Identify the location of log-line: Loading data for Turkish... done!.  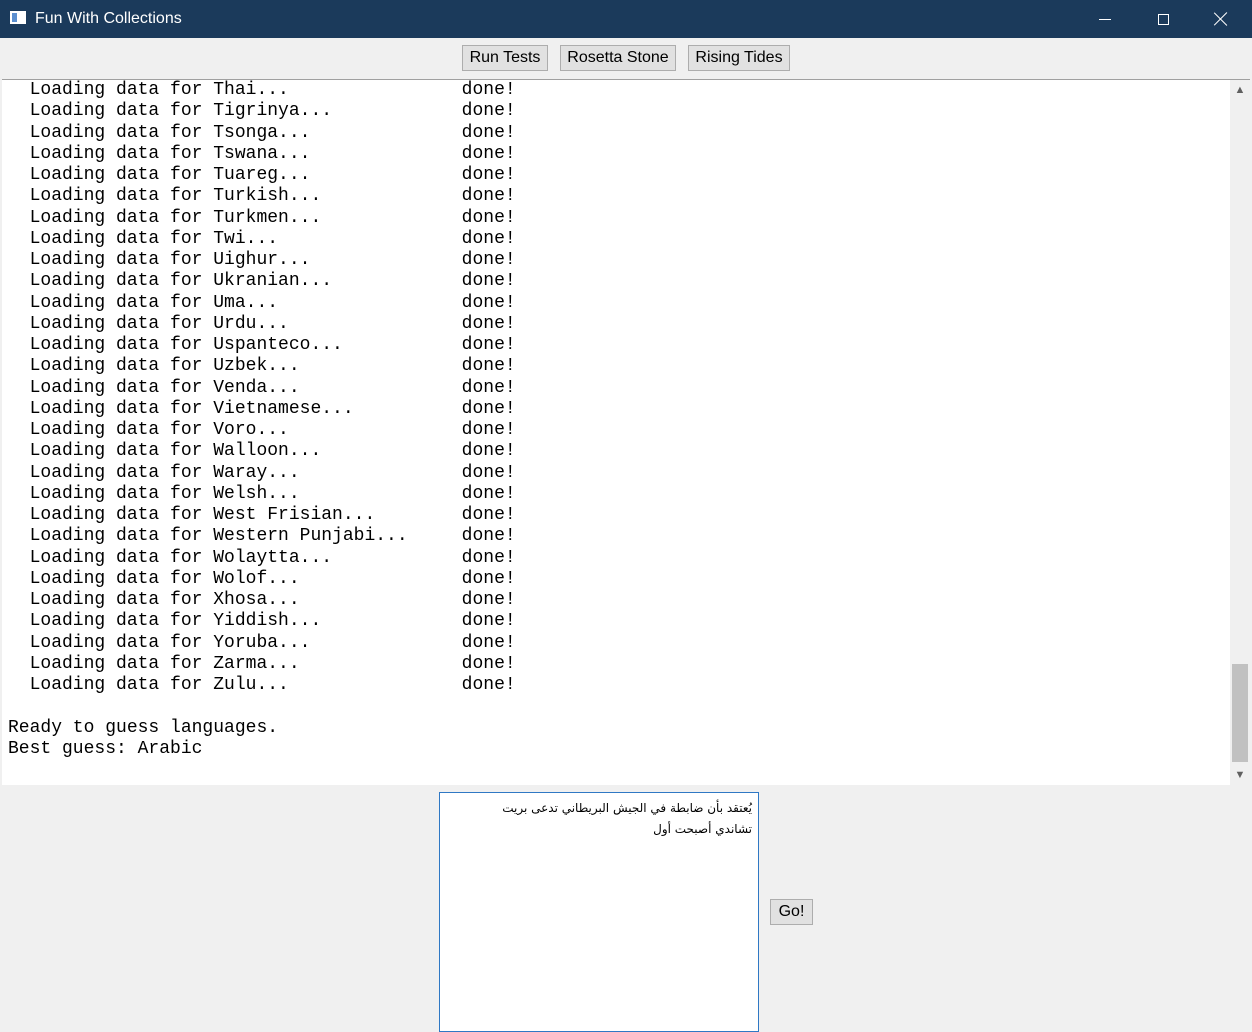
(262, 196).